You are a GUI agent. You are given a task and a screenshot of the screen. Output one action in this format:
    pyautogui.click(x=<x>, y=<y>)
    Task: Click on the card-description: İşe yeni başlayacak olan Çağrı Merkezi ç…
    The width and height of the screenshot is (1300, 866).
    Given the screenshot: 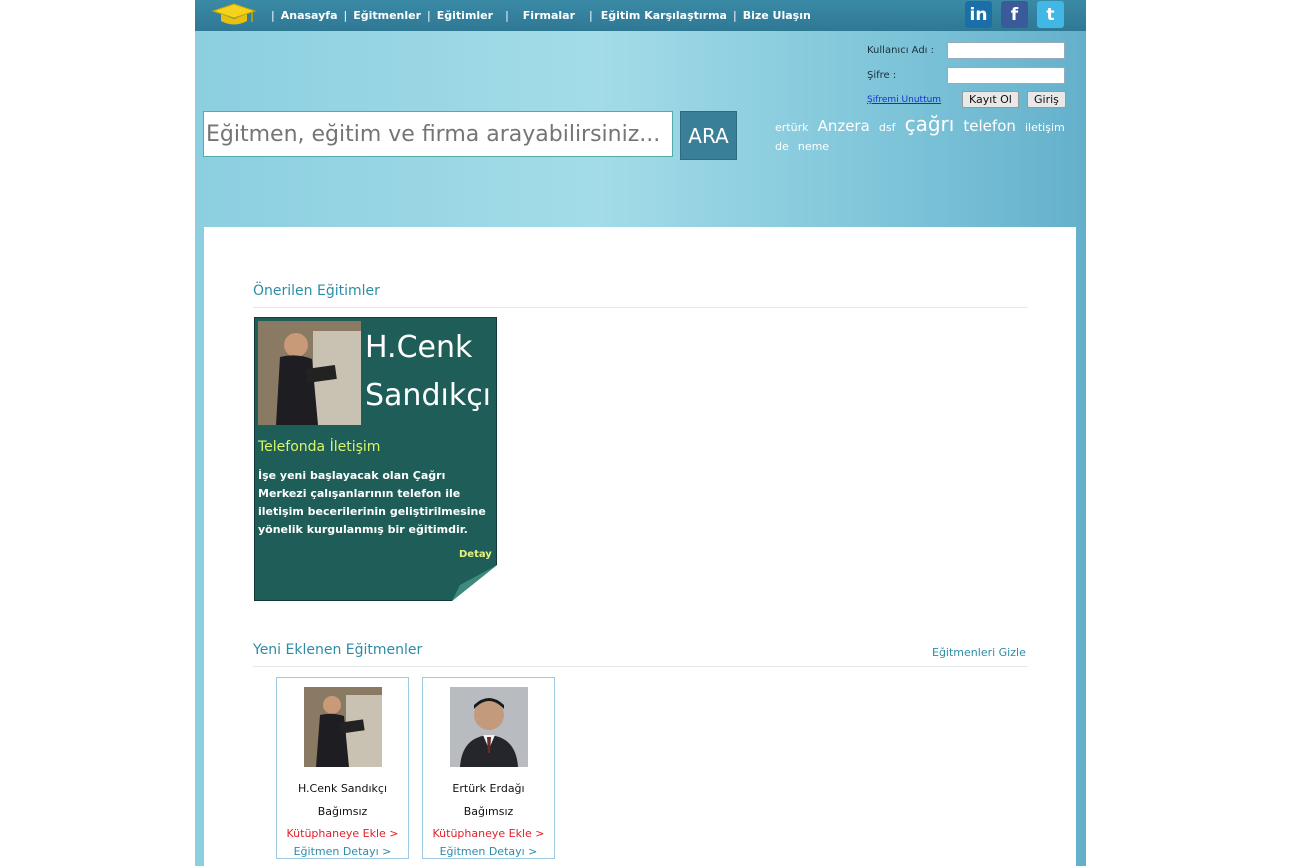 What is the action you would take?
    pyautogui.click(x=372, y=502)
    